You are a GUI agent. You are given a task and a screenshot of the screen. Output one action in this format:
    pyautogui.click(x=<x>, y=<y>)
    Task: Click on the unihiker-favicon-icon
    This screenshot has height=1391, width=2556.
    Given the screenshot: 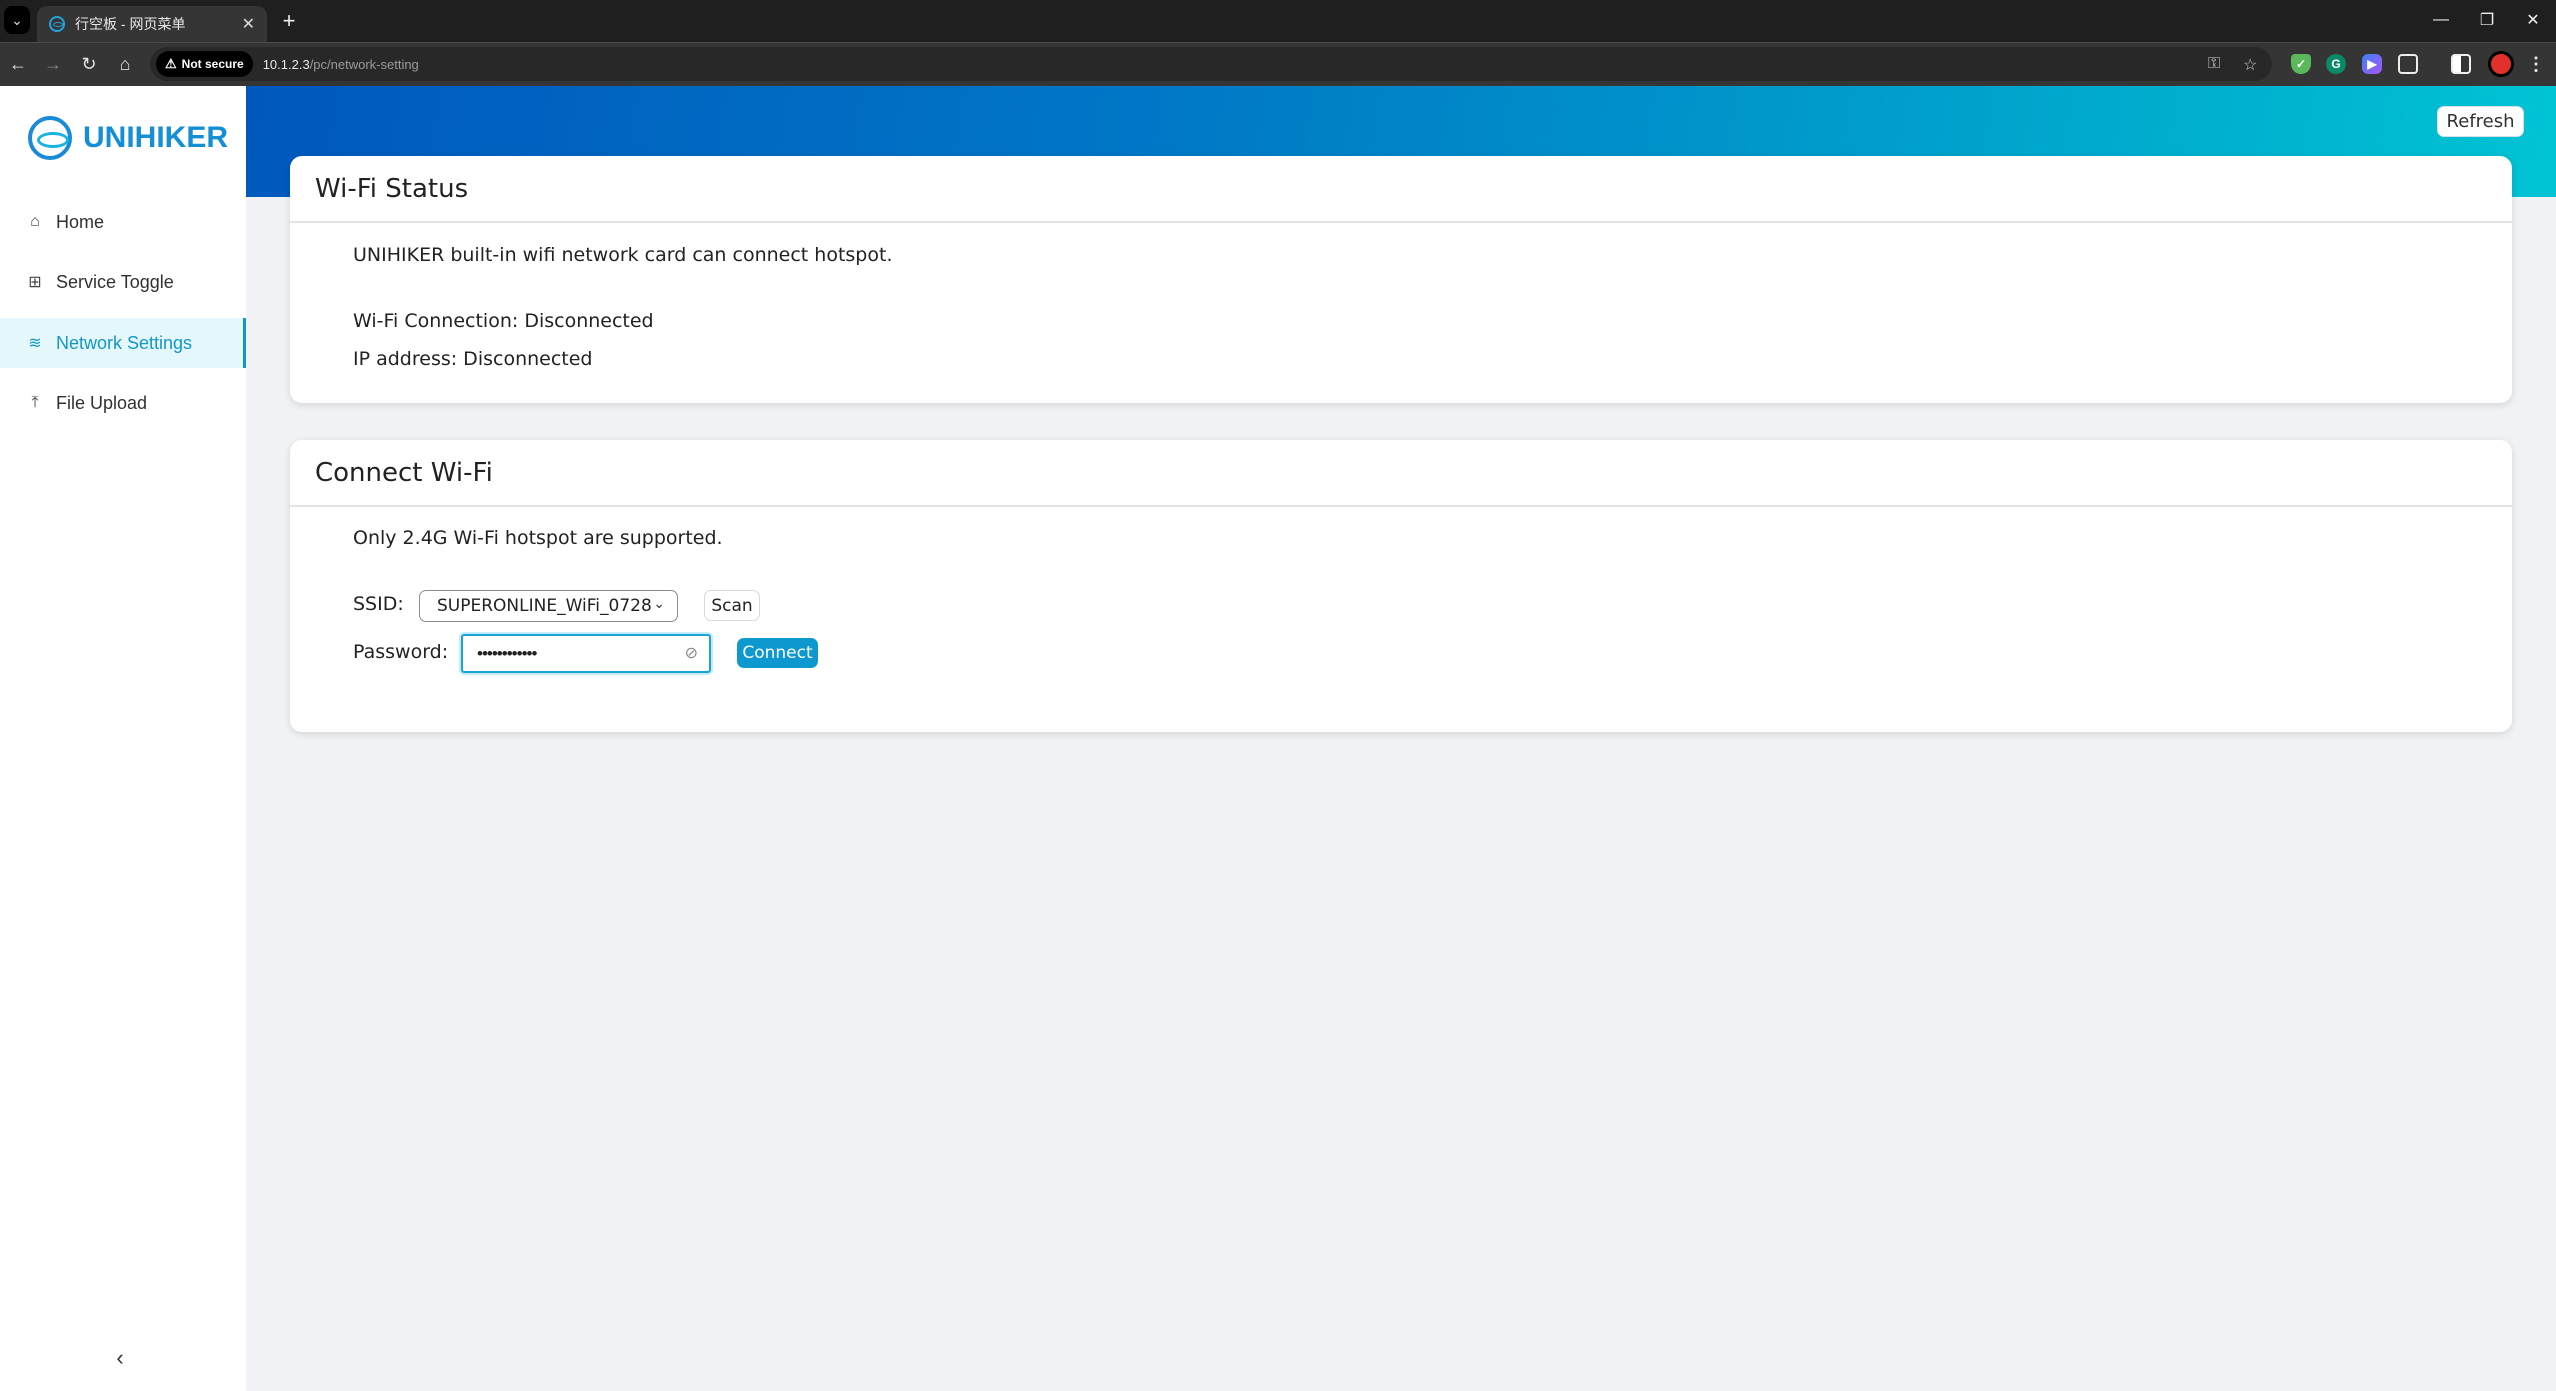 What is the action you would take?
    pyautogui.click(x=57, y=24)
    